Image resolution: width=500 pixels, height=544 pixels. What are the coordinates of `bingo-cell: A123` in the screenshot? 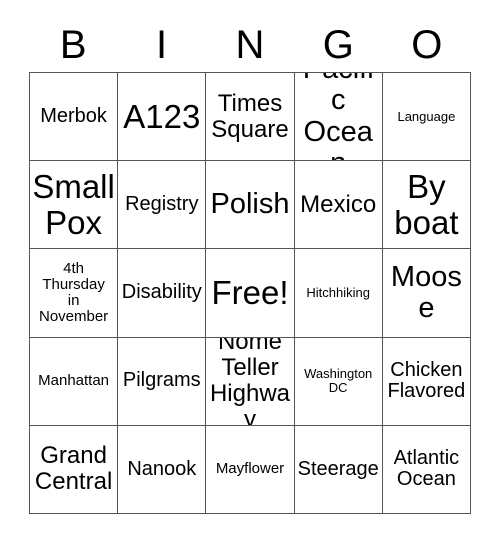 It's located at (162, 117).